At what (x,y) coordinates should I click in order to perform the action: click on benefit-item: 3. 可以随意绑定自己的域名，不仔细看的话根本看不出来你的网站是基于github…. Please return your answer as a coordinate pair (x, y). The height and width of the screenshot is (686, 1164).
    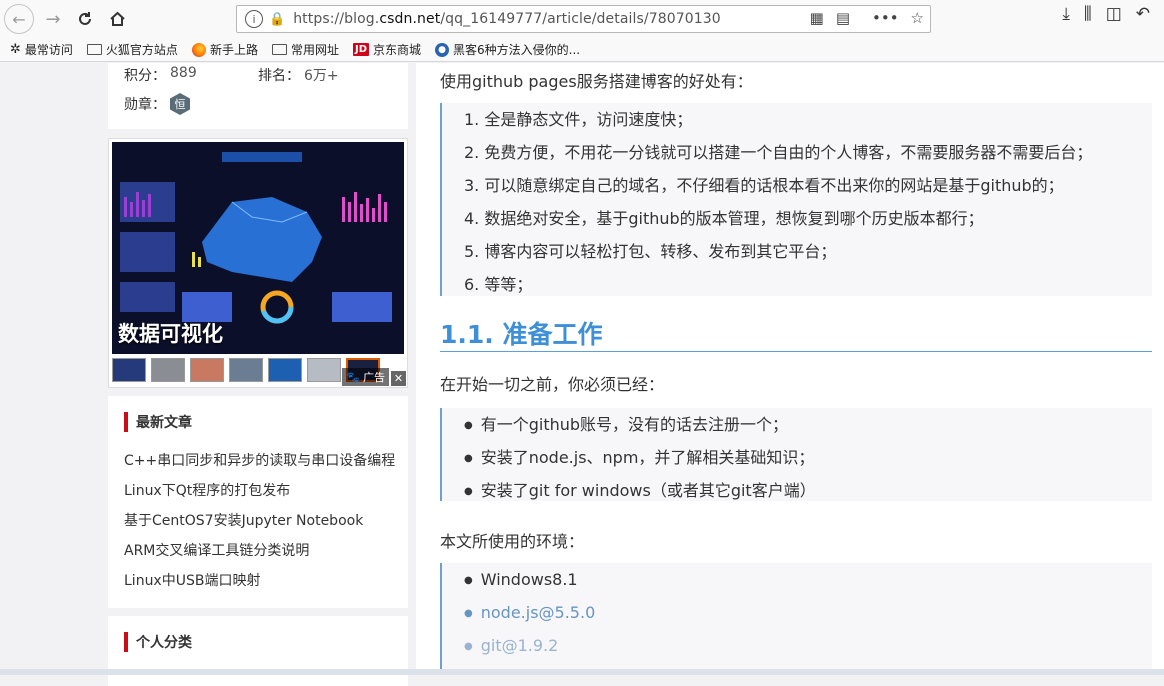
    Looking at the image, I should click on (764, 185).